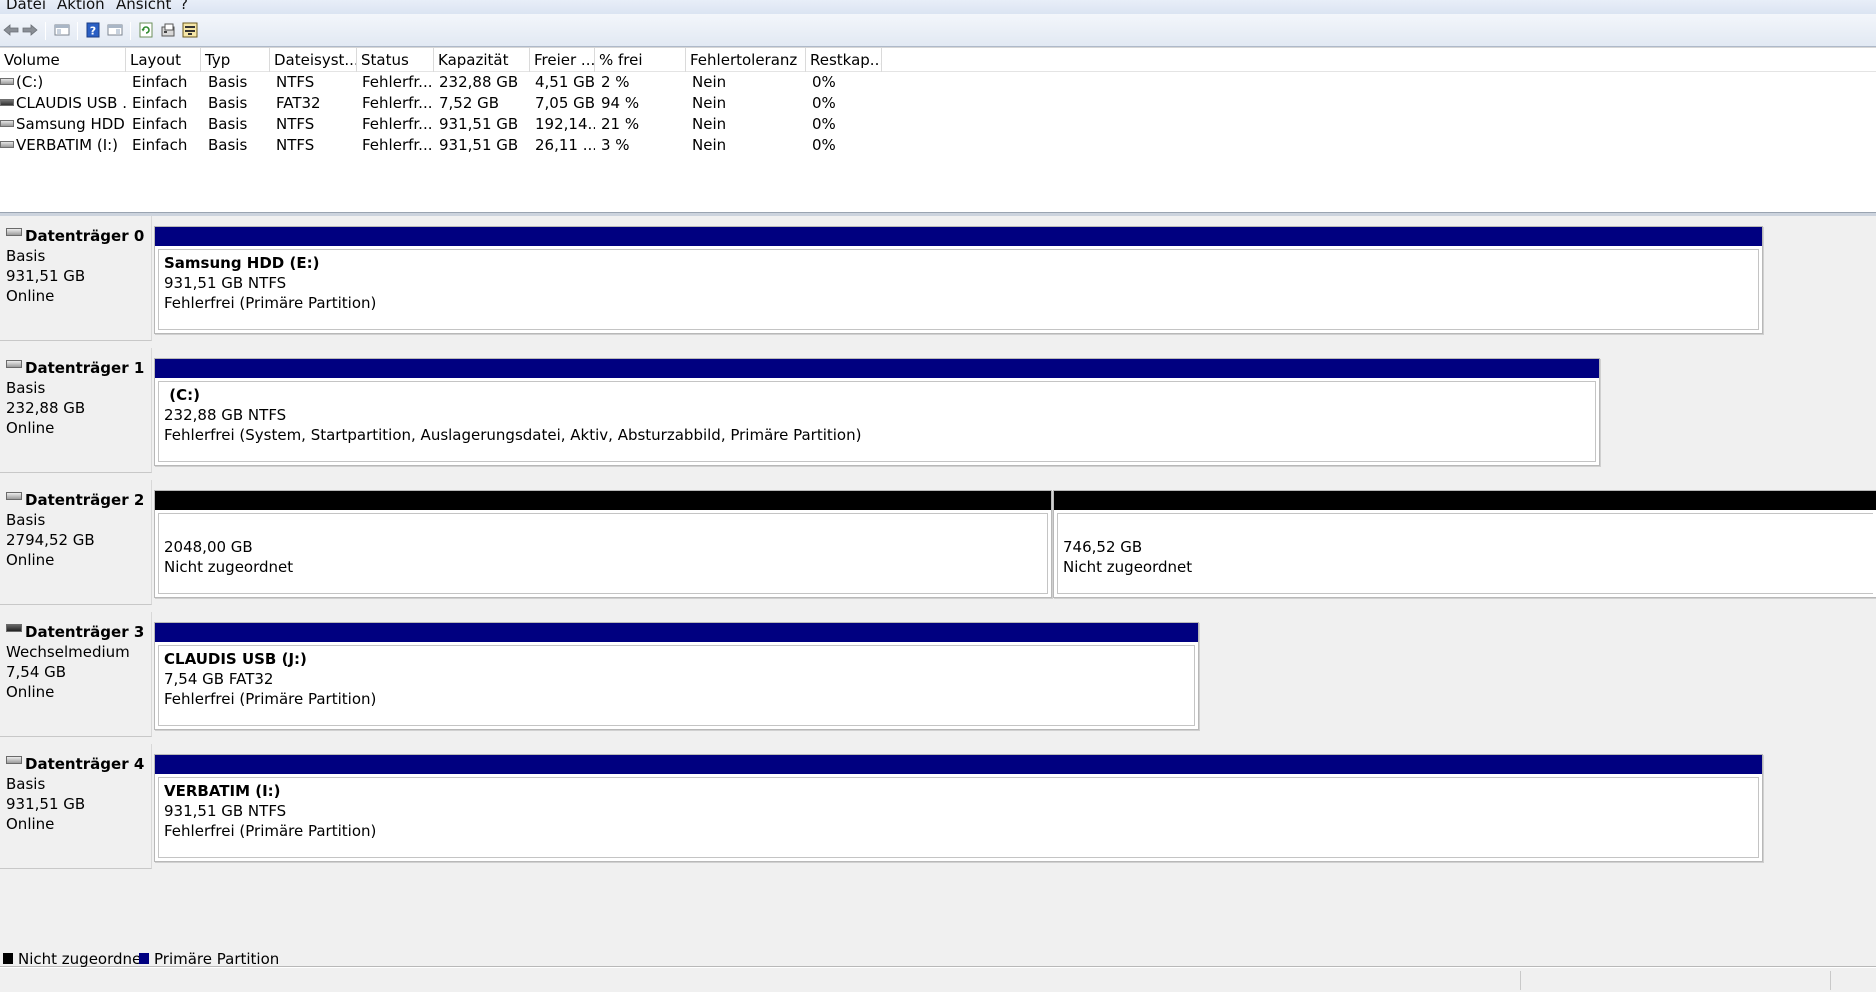 This screenshot has height=992, width=1876. I want to click on partition-size-fs: 232,88 GB NTFS, so click(225, 415).